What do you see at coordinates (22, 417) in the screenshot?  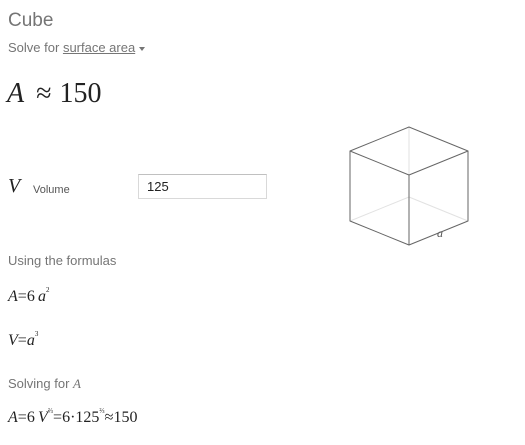 I see `solving-eq: =` at bounding box center [22, 417].